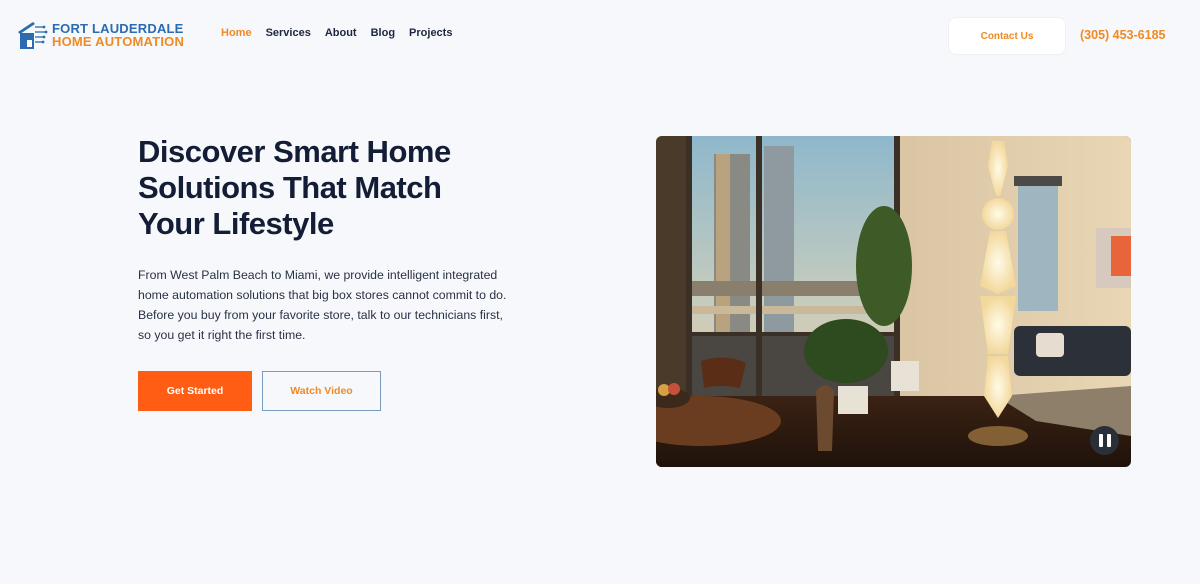  I want to click on pause-button, so click(1104, 440).